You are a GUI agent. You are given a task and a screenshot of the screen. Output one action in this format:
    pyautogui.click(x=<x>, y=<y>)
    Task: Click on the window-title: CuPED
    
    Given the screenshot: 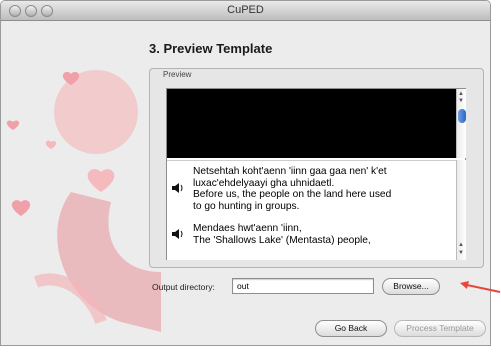 What is the action you would take?
    pyautogui.click(x=245, y=10)
    